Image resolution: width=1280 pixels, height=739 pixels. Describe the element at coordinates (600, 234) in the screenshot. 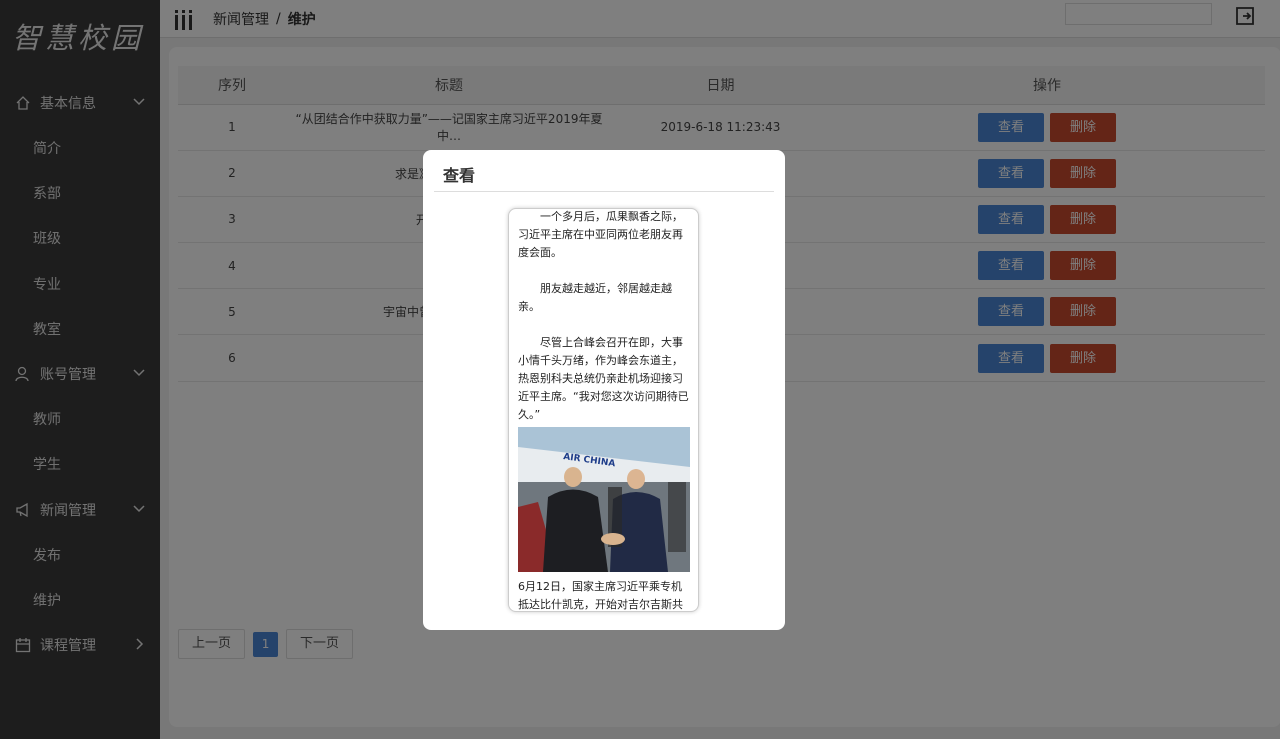

I see `article-paragraph: 一个多月后，瓜果飘香之际，习近平主席在中亚同两位老朋友再度会面。` at that location.